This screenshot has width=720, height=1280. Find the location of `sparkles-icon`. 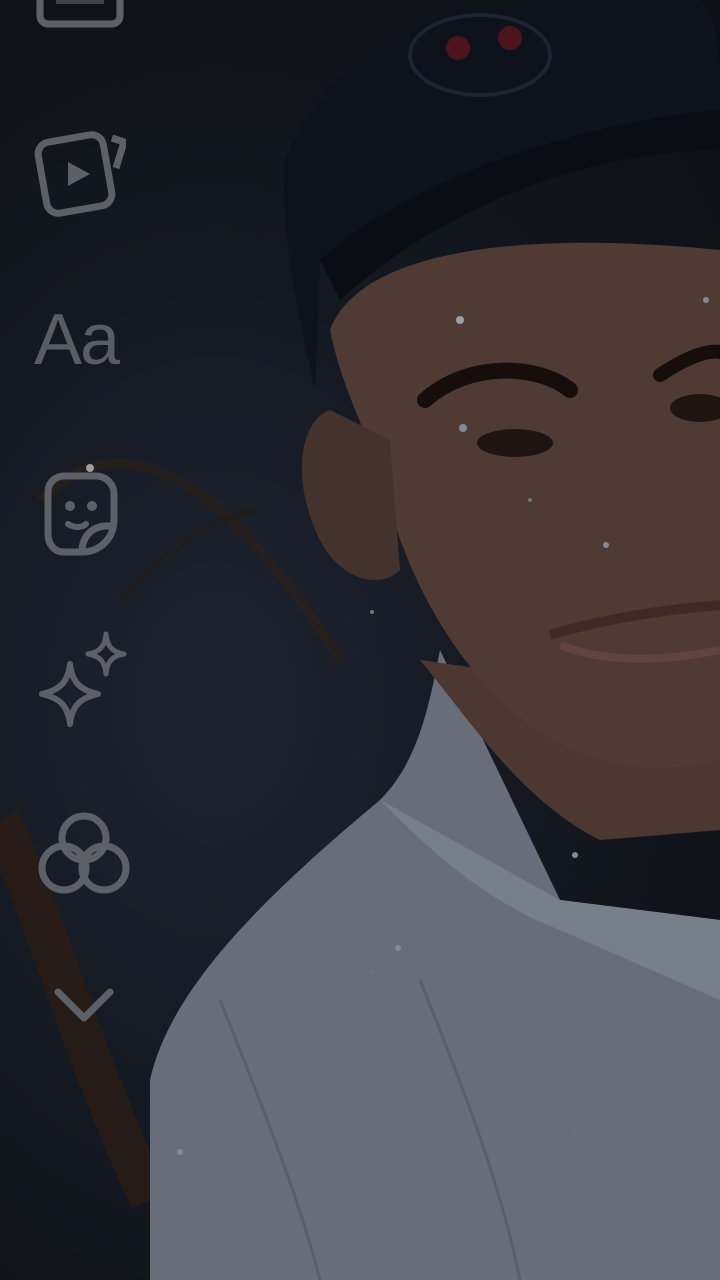

sparkles-icon is located at coordinates (84, 685).